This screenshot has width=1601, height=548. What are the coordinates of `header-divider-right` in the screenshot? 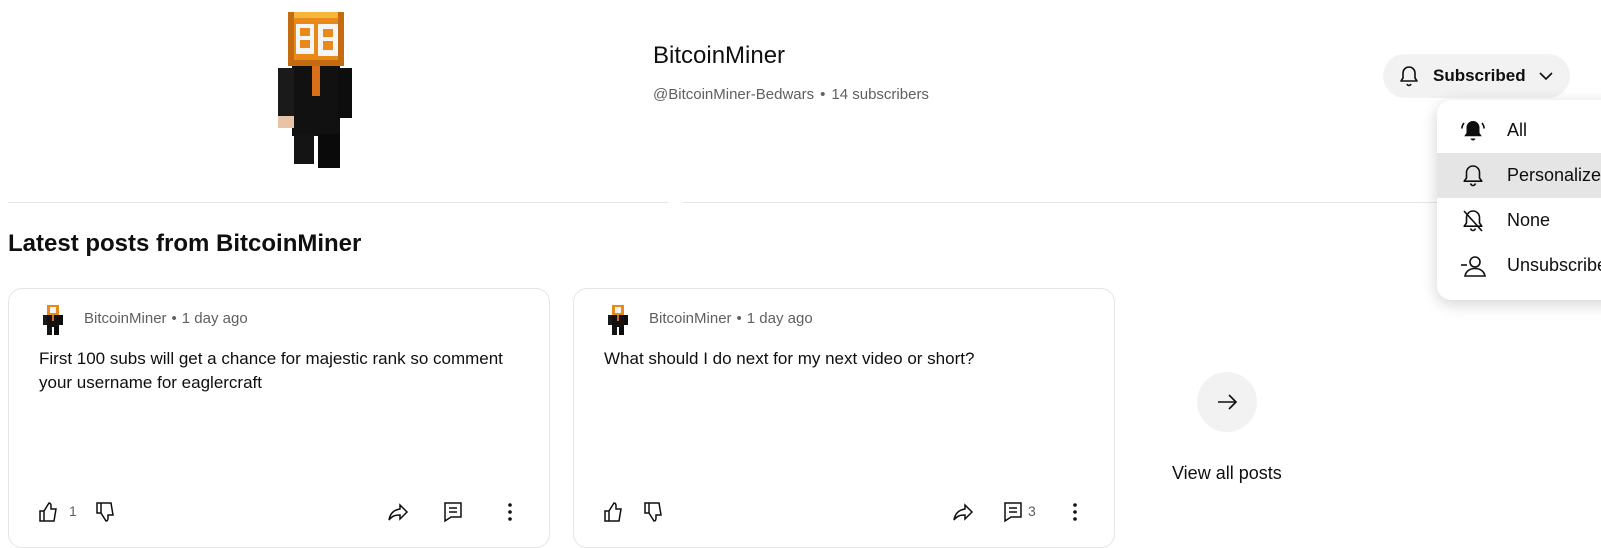 It's located at (1073, 202).